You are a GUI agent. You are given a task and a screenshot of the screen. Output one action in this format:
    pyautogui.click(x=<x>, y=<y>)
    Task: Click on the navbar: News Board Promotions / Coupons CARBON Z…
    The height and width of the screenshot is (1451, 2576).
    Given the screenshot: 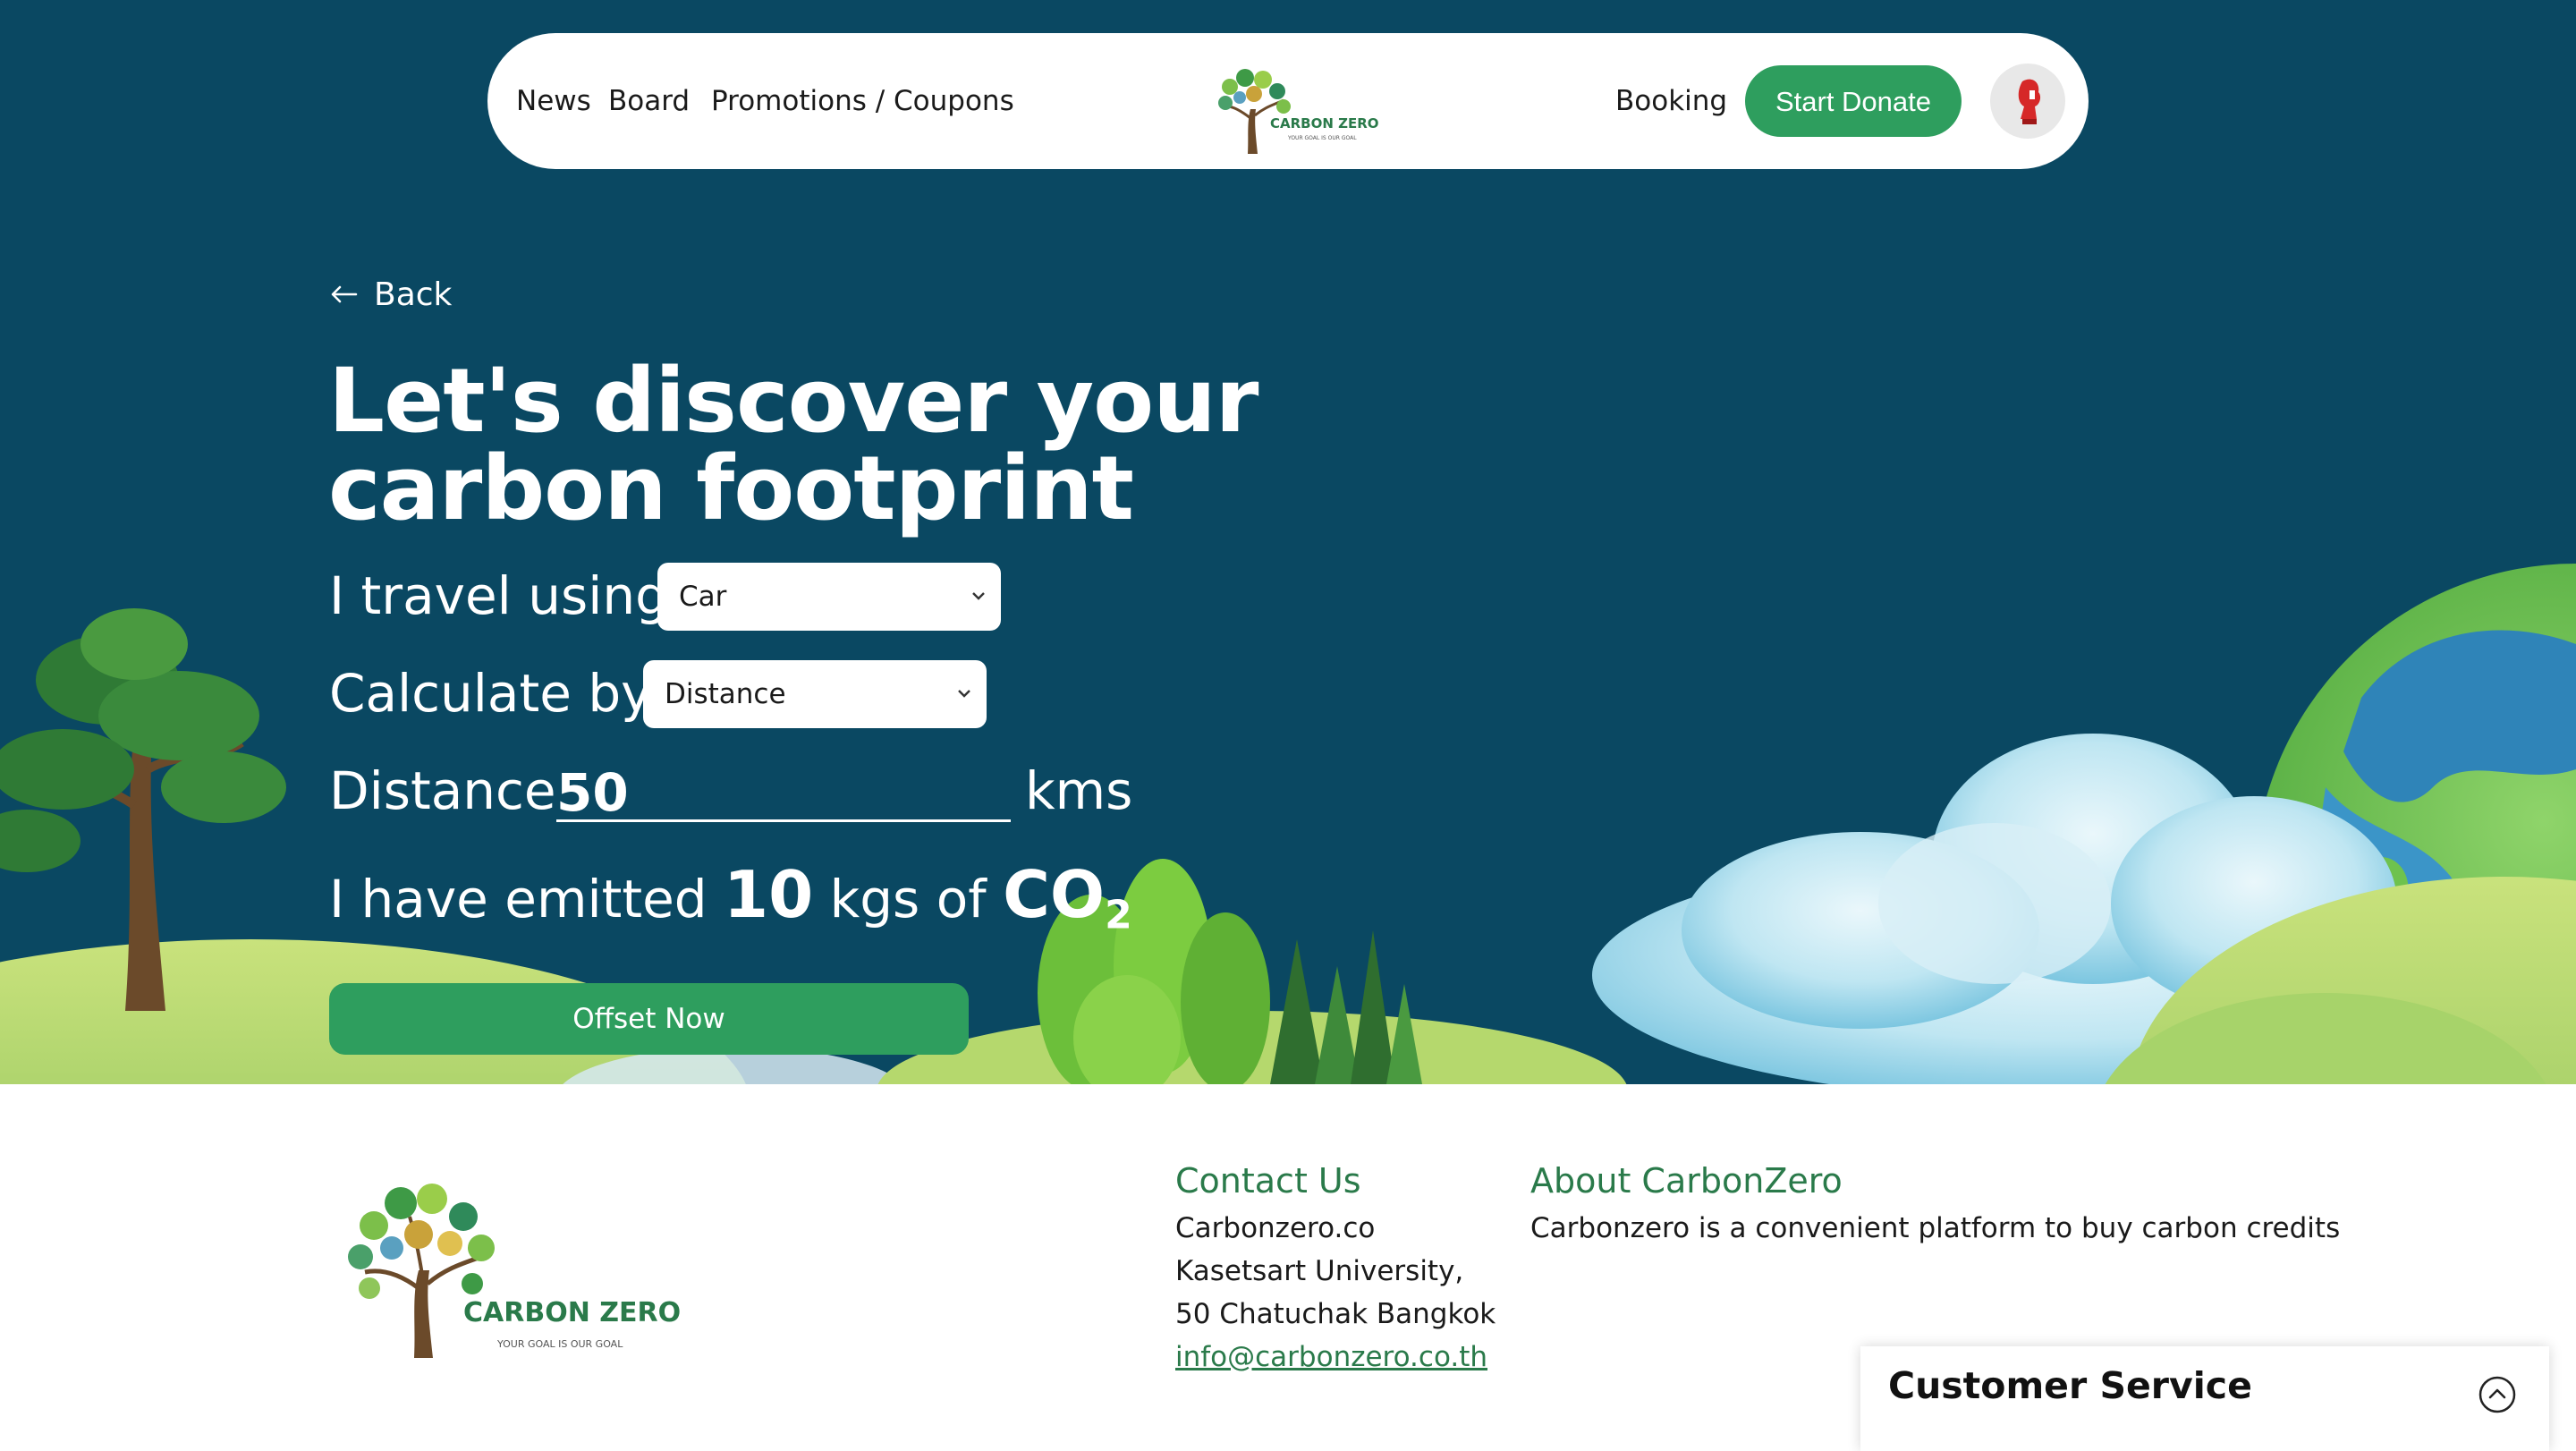 What is the action you would take?
    pyautogui.click(x=1288, y=101)
    